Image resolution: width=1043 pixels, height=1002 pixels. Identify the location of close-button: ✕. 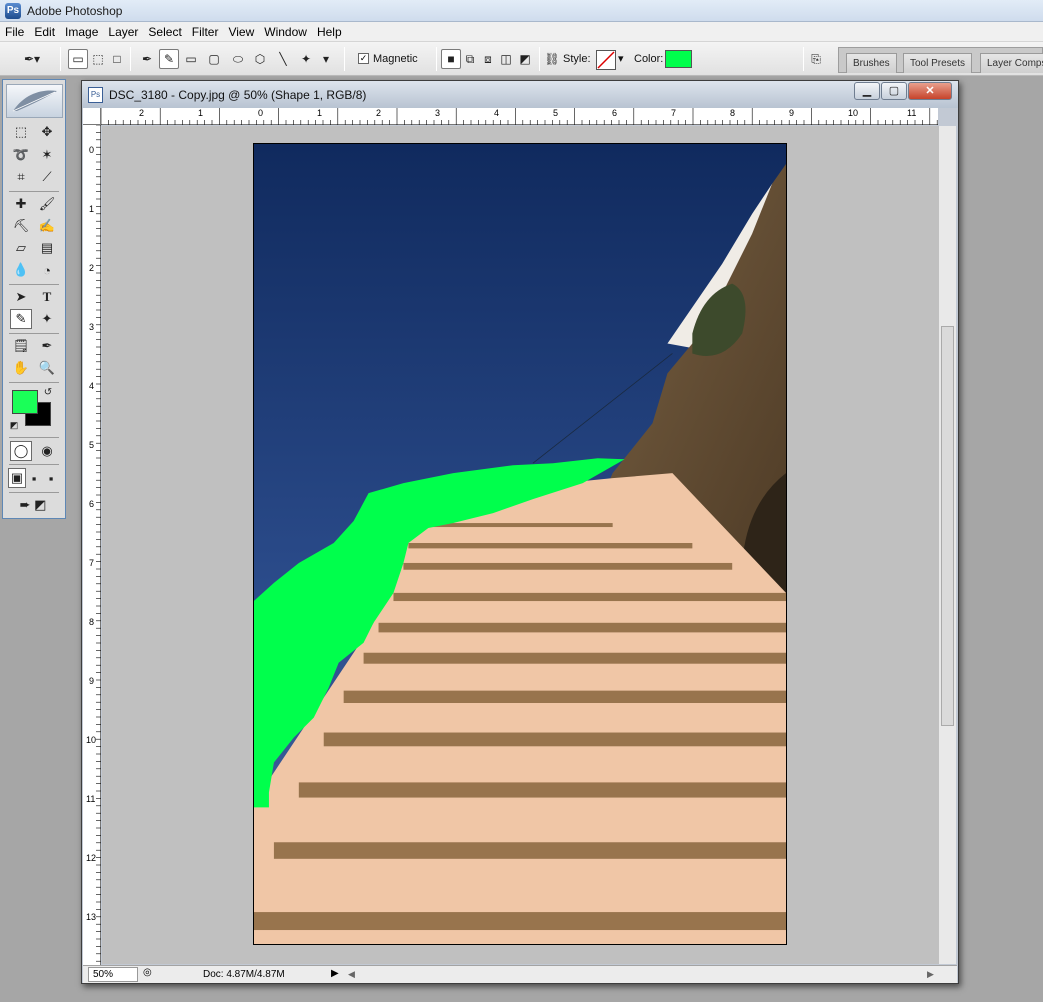
(930, 91).